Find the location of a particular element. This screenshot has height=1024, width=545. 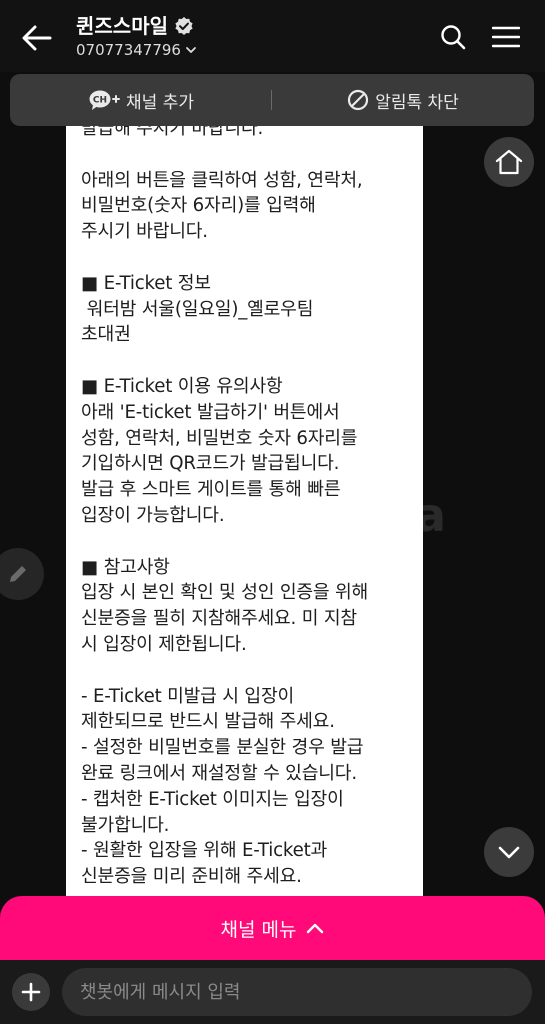

message-line: 비밀번호(숫자 6자리)를 입력해 is located at coordinates (198, 206).